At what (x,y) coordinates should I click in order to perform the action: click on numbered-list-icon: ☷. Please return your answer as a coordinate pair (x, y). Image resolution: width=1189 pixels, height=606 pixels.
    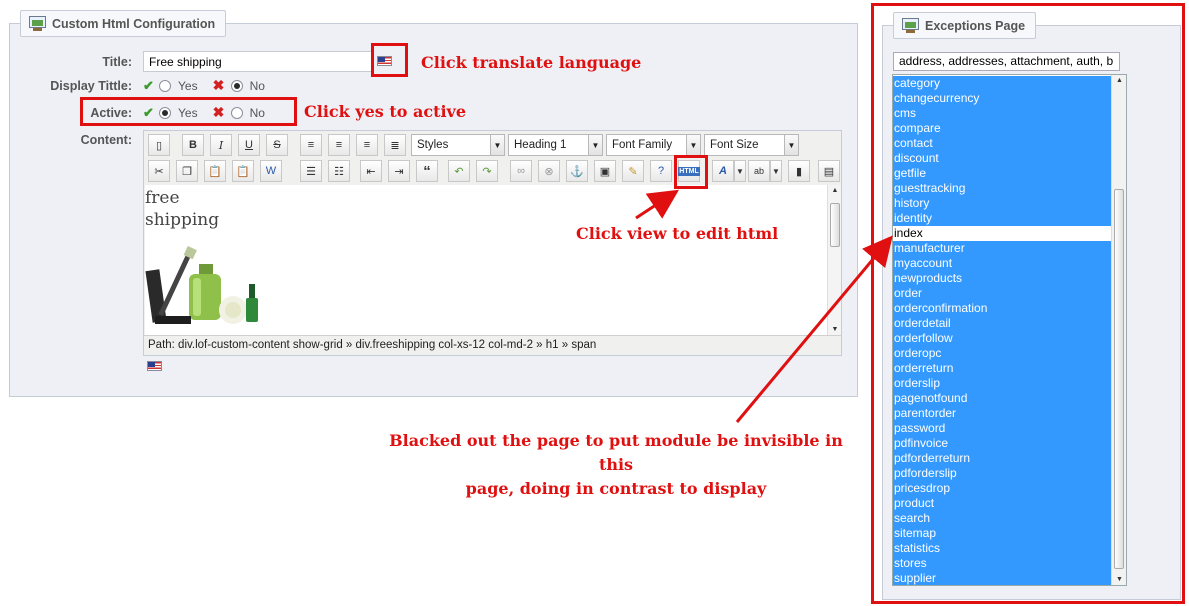
    Looking at the image, I should click on (339, 171).